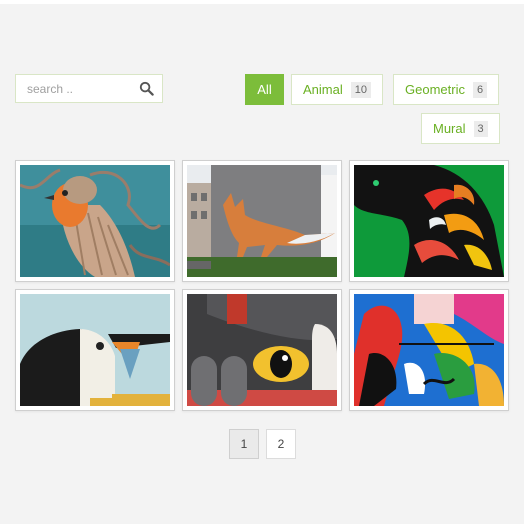 This screenshot has height=524, width=524. What do you see at coordinates (323, 89) in the screenshot?
I see `filter-label: Animal` at bounding box center [323, 89].